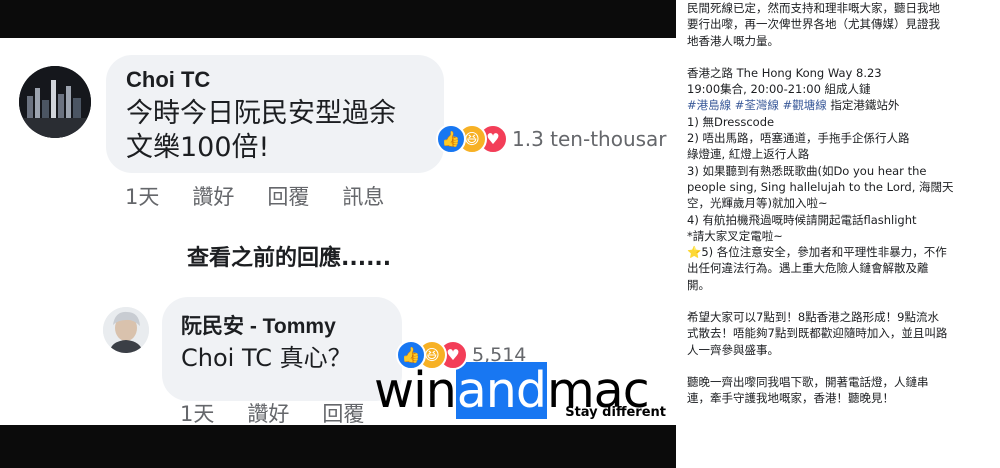  What do you see at coordinates (709, 105) in the screenshot?
I see `hashtag-link: #港島線` at bounding box center [709, 105].